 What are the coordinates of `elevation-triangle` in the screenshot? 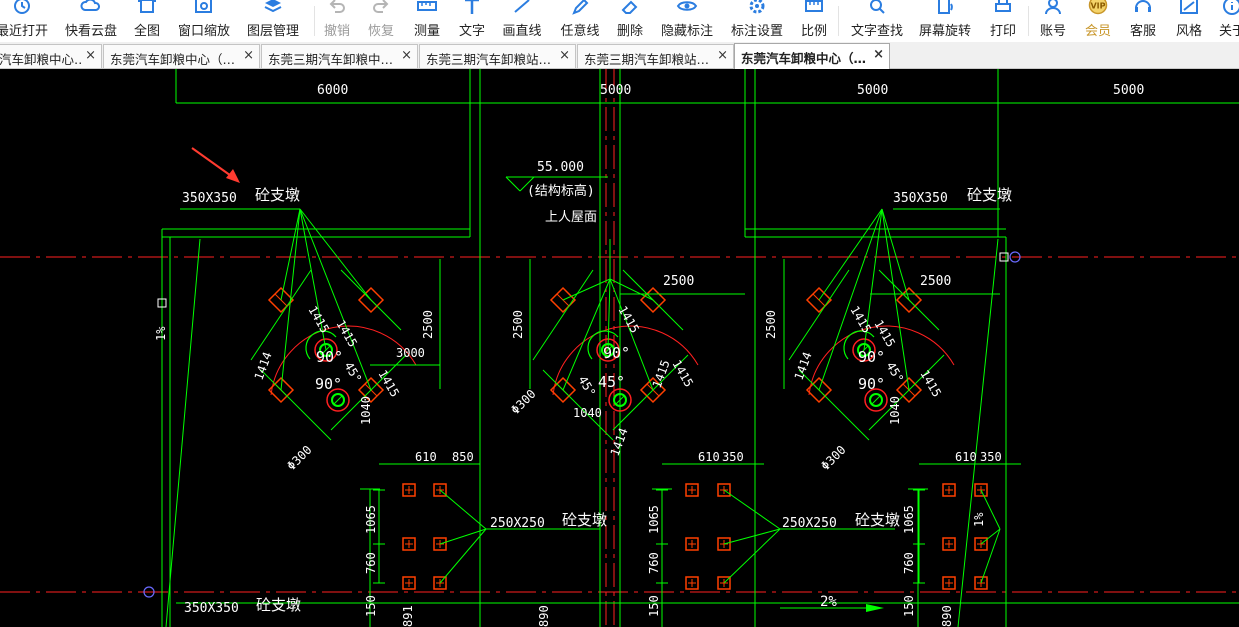 It's located at (513, 184).